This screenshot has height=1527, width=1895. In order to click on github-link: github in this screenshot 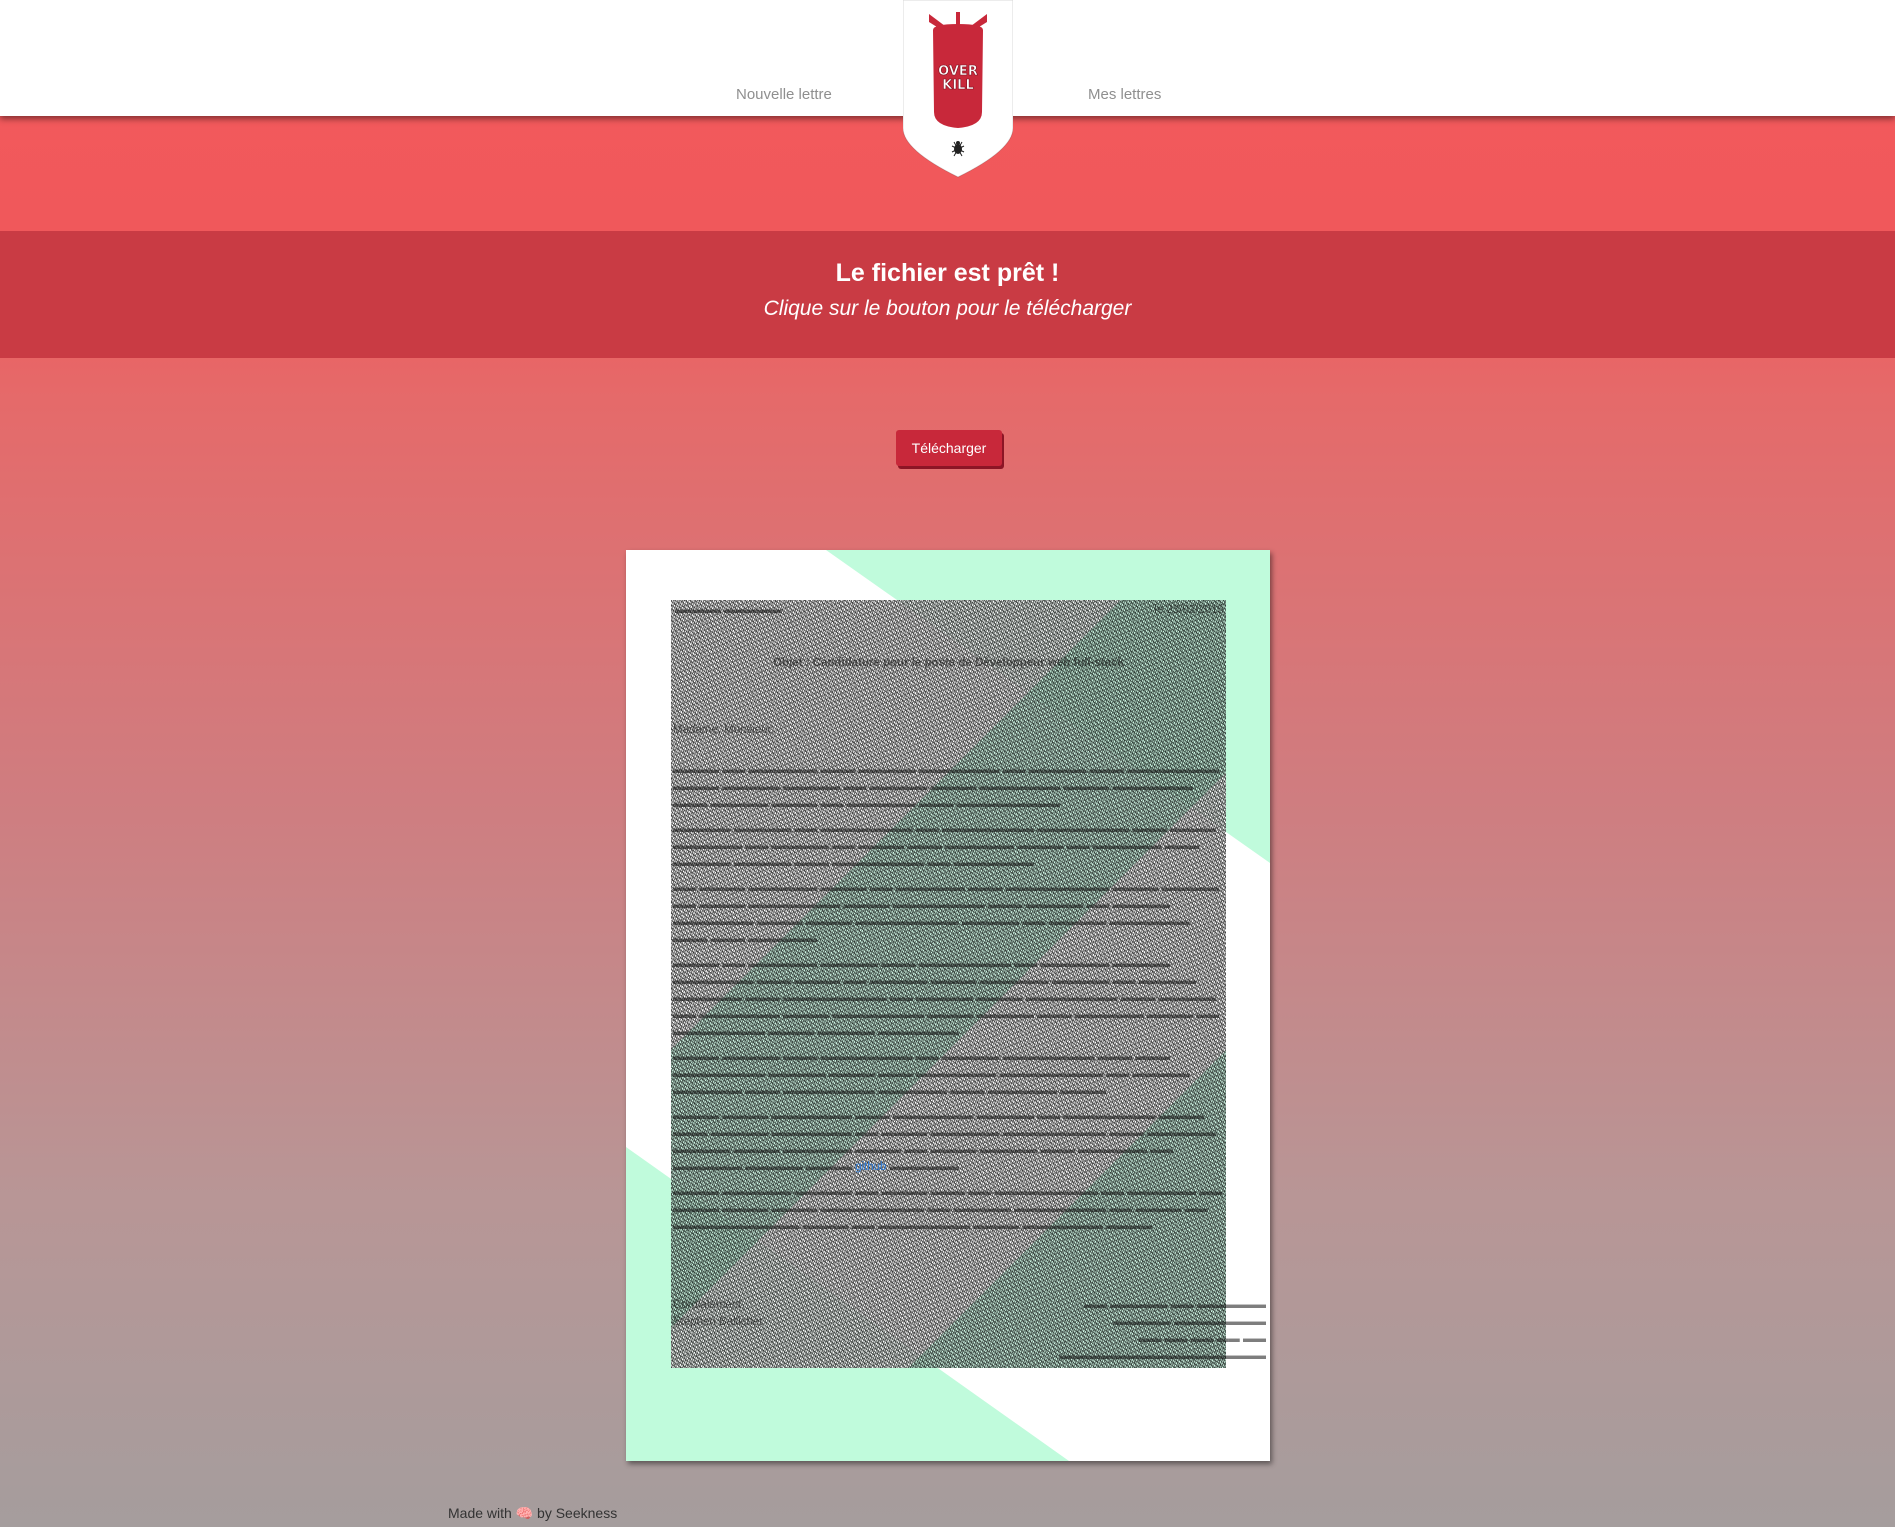, I will do `click(870, 1167)`.